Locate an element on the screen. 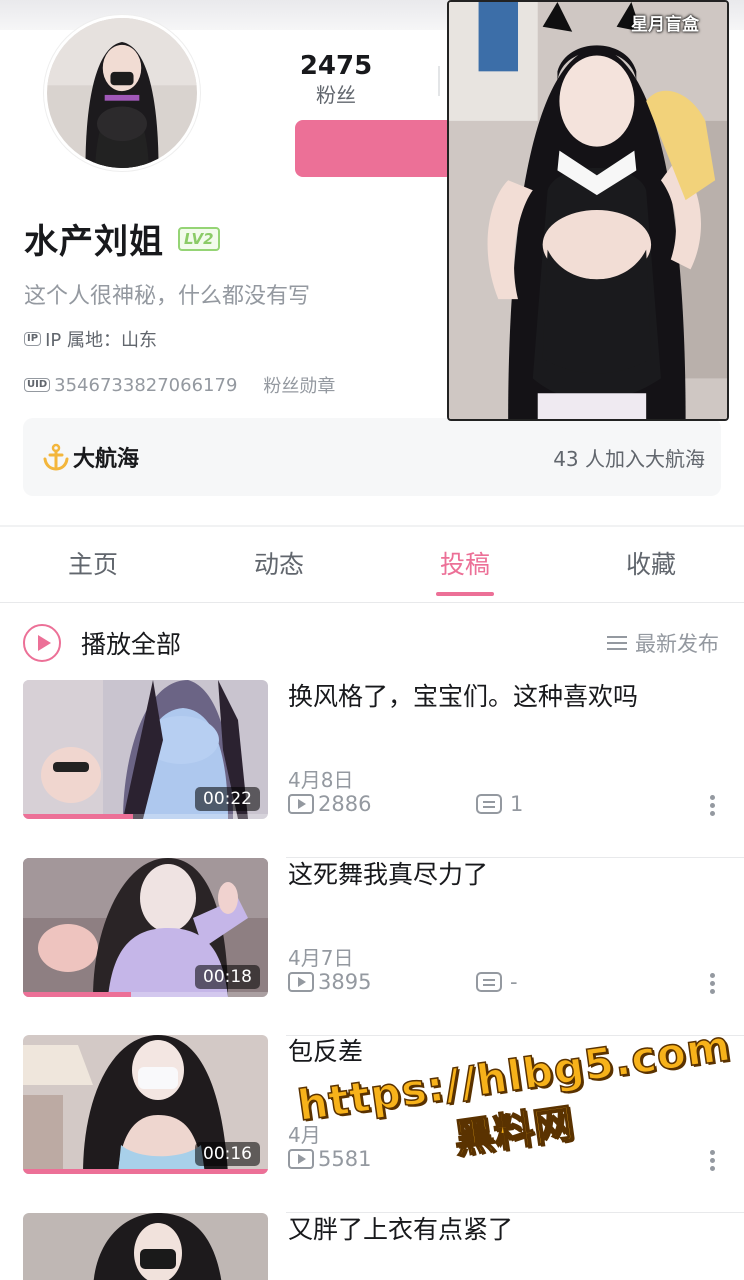 This screenshot has width=744, height=1280. video-title: 又胖了上衣有点紧了 is located at coordinates (498, 1230).